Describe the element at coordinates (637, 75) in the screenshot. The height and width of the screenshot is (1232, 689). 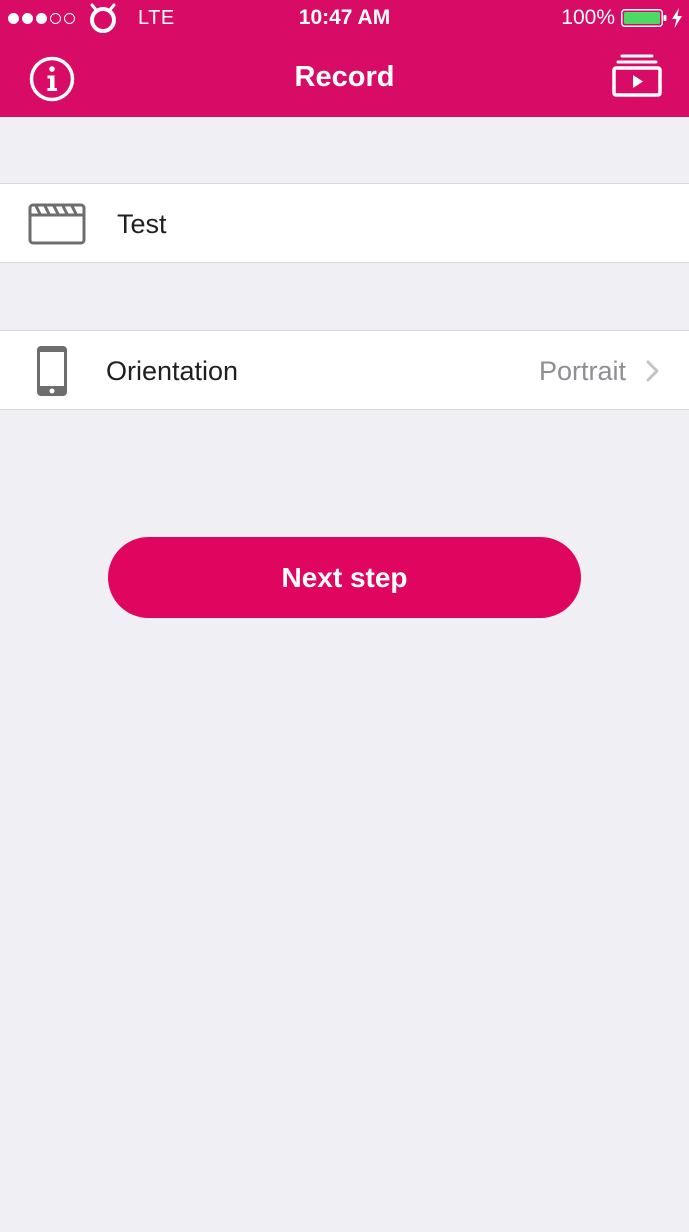
I see `video-library-icon` at that location.